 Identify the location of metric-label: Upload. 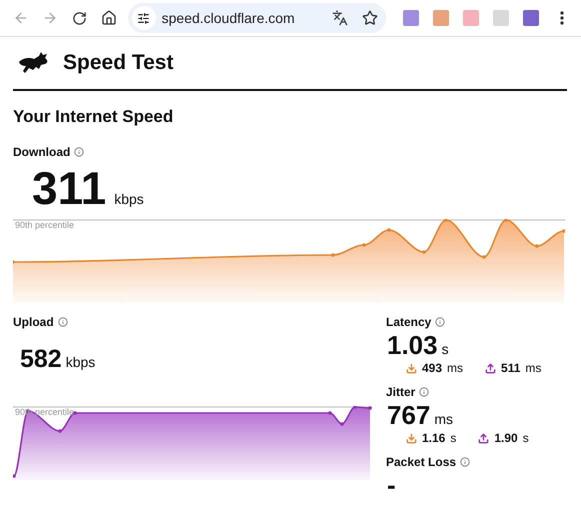
(33, 322).